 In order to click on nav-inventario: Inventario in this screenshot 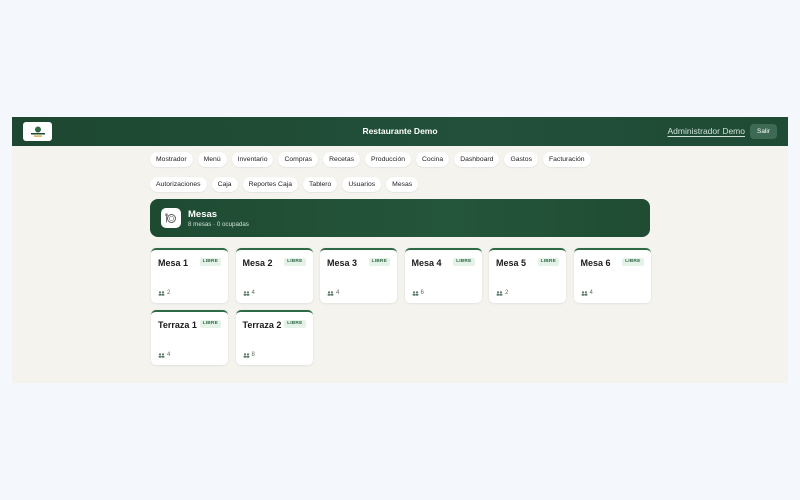, I will do `click(252, 159)`.